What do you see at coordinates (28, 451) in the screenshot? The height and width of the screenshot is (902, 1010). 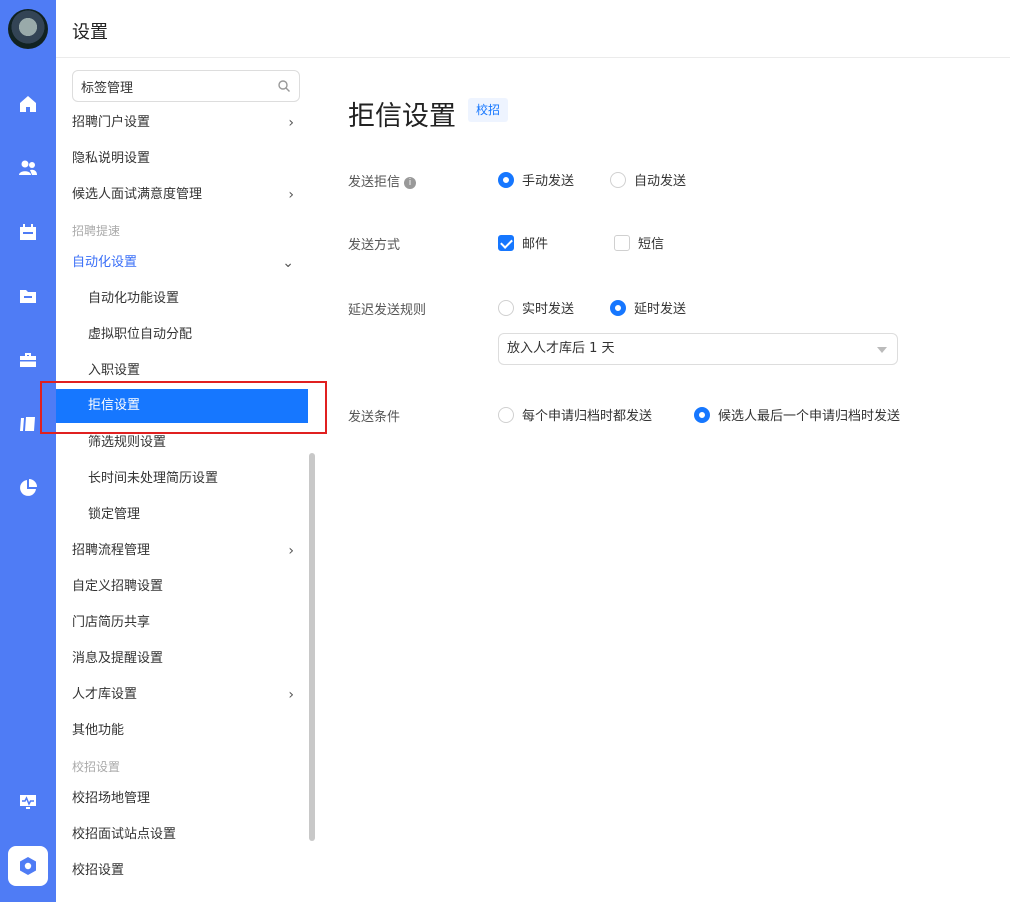 I see `nav-rail` at bounding box center [28, 451].